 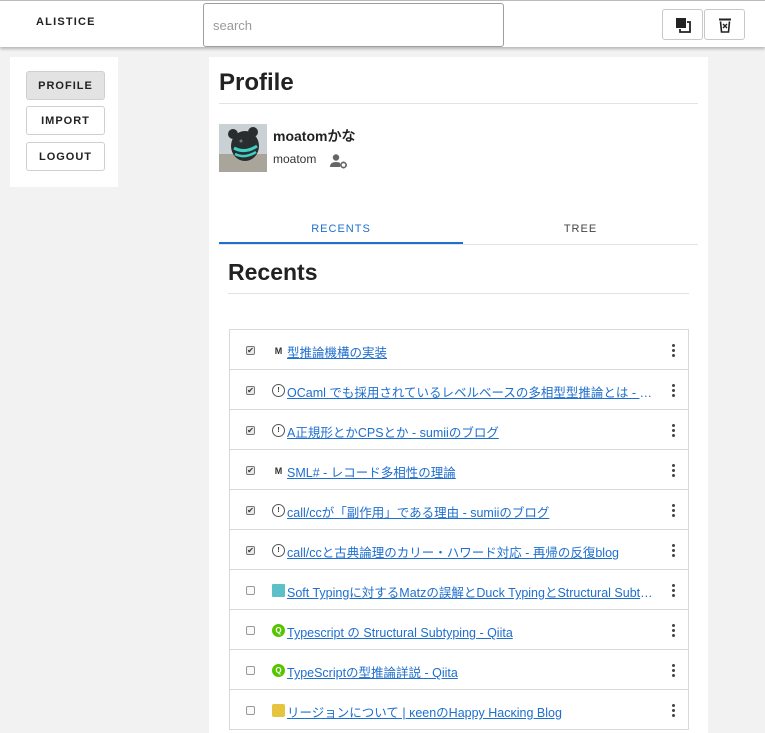 I want to click on item-link: リージョンについて | κeenのHappy Hacκing Blog, so click(x=471, y=711).